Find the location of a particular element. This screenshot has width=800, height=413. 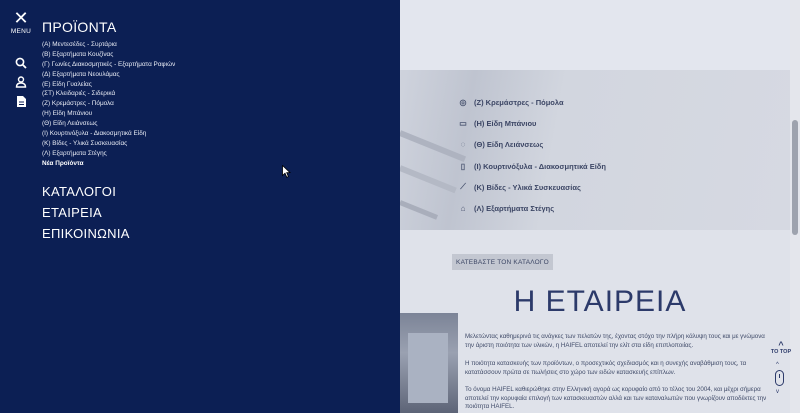

submenu-item: (ΣΤ) Κλειδαριές - Σιδερικά is located at coordinates (108, 94).